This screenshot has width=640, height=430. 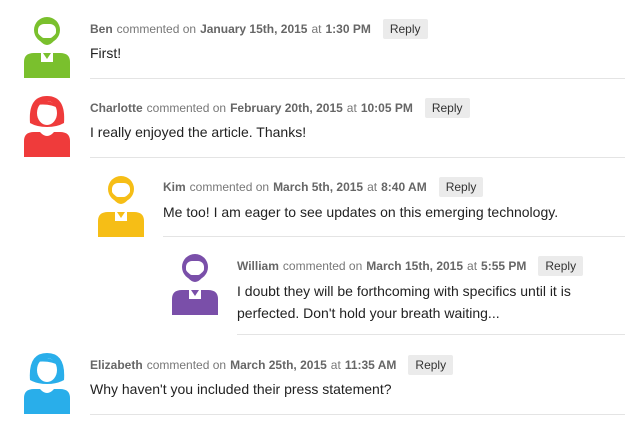 What do you see at coordinates (386, 108) in the screenshot?
I see `comment-time: 10:05 PM` at bounding box center [386, 108].